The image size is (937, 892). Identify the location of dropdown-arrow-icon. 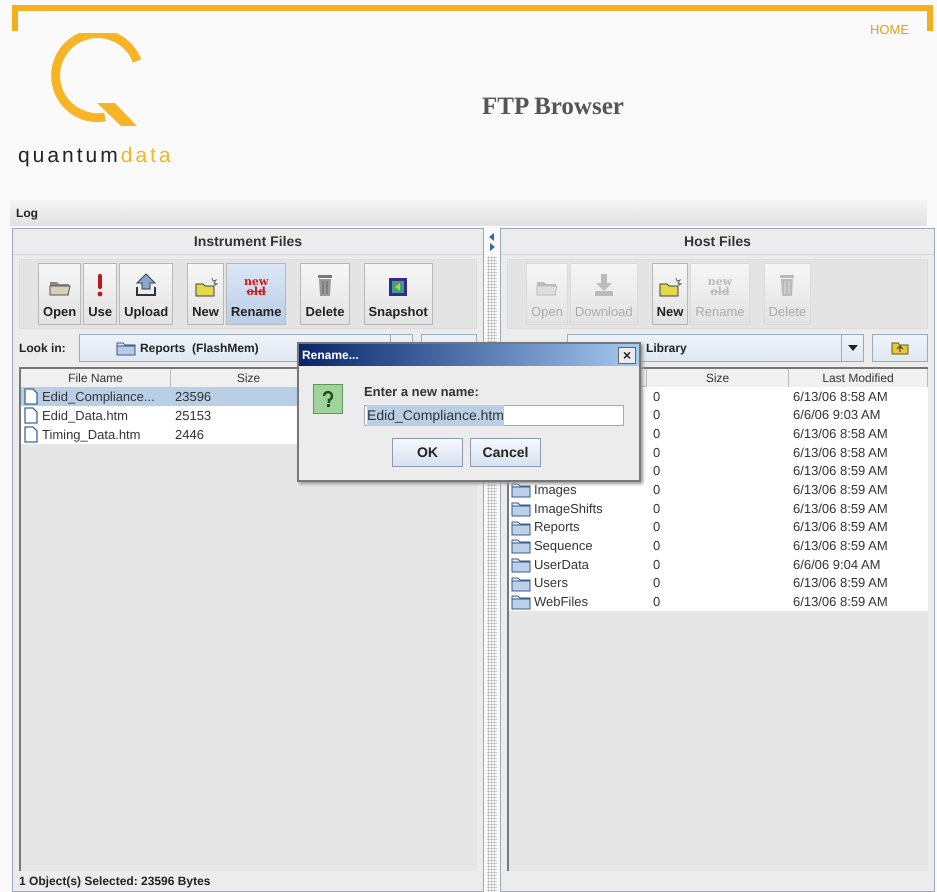
(853, 348).